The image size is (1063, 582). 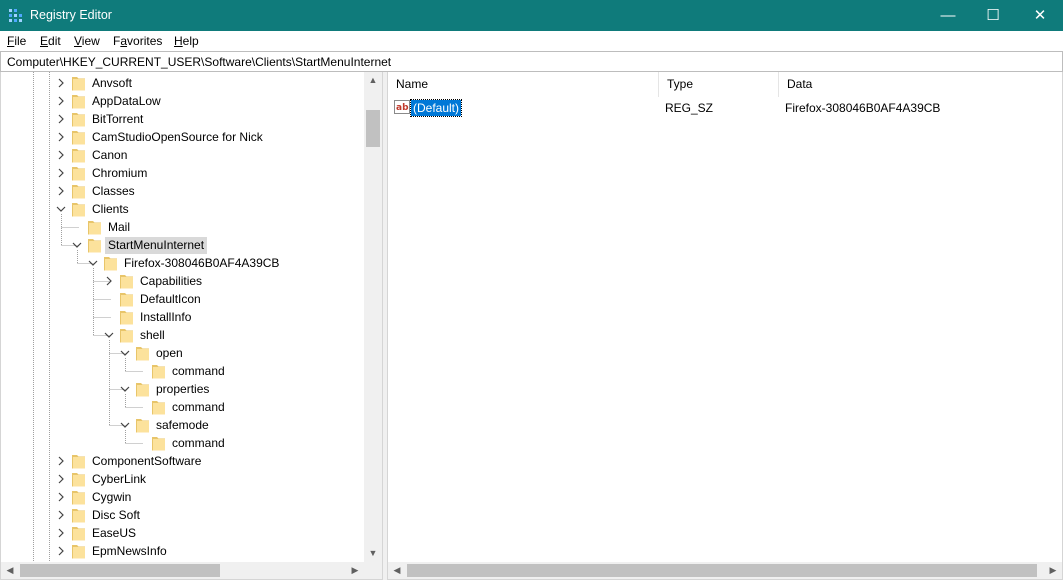 I want to click on scroll-down-arrow: ▼, so click(x=373, y=553).